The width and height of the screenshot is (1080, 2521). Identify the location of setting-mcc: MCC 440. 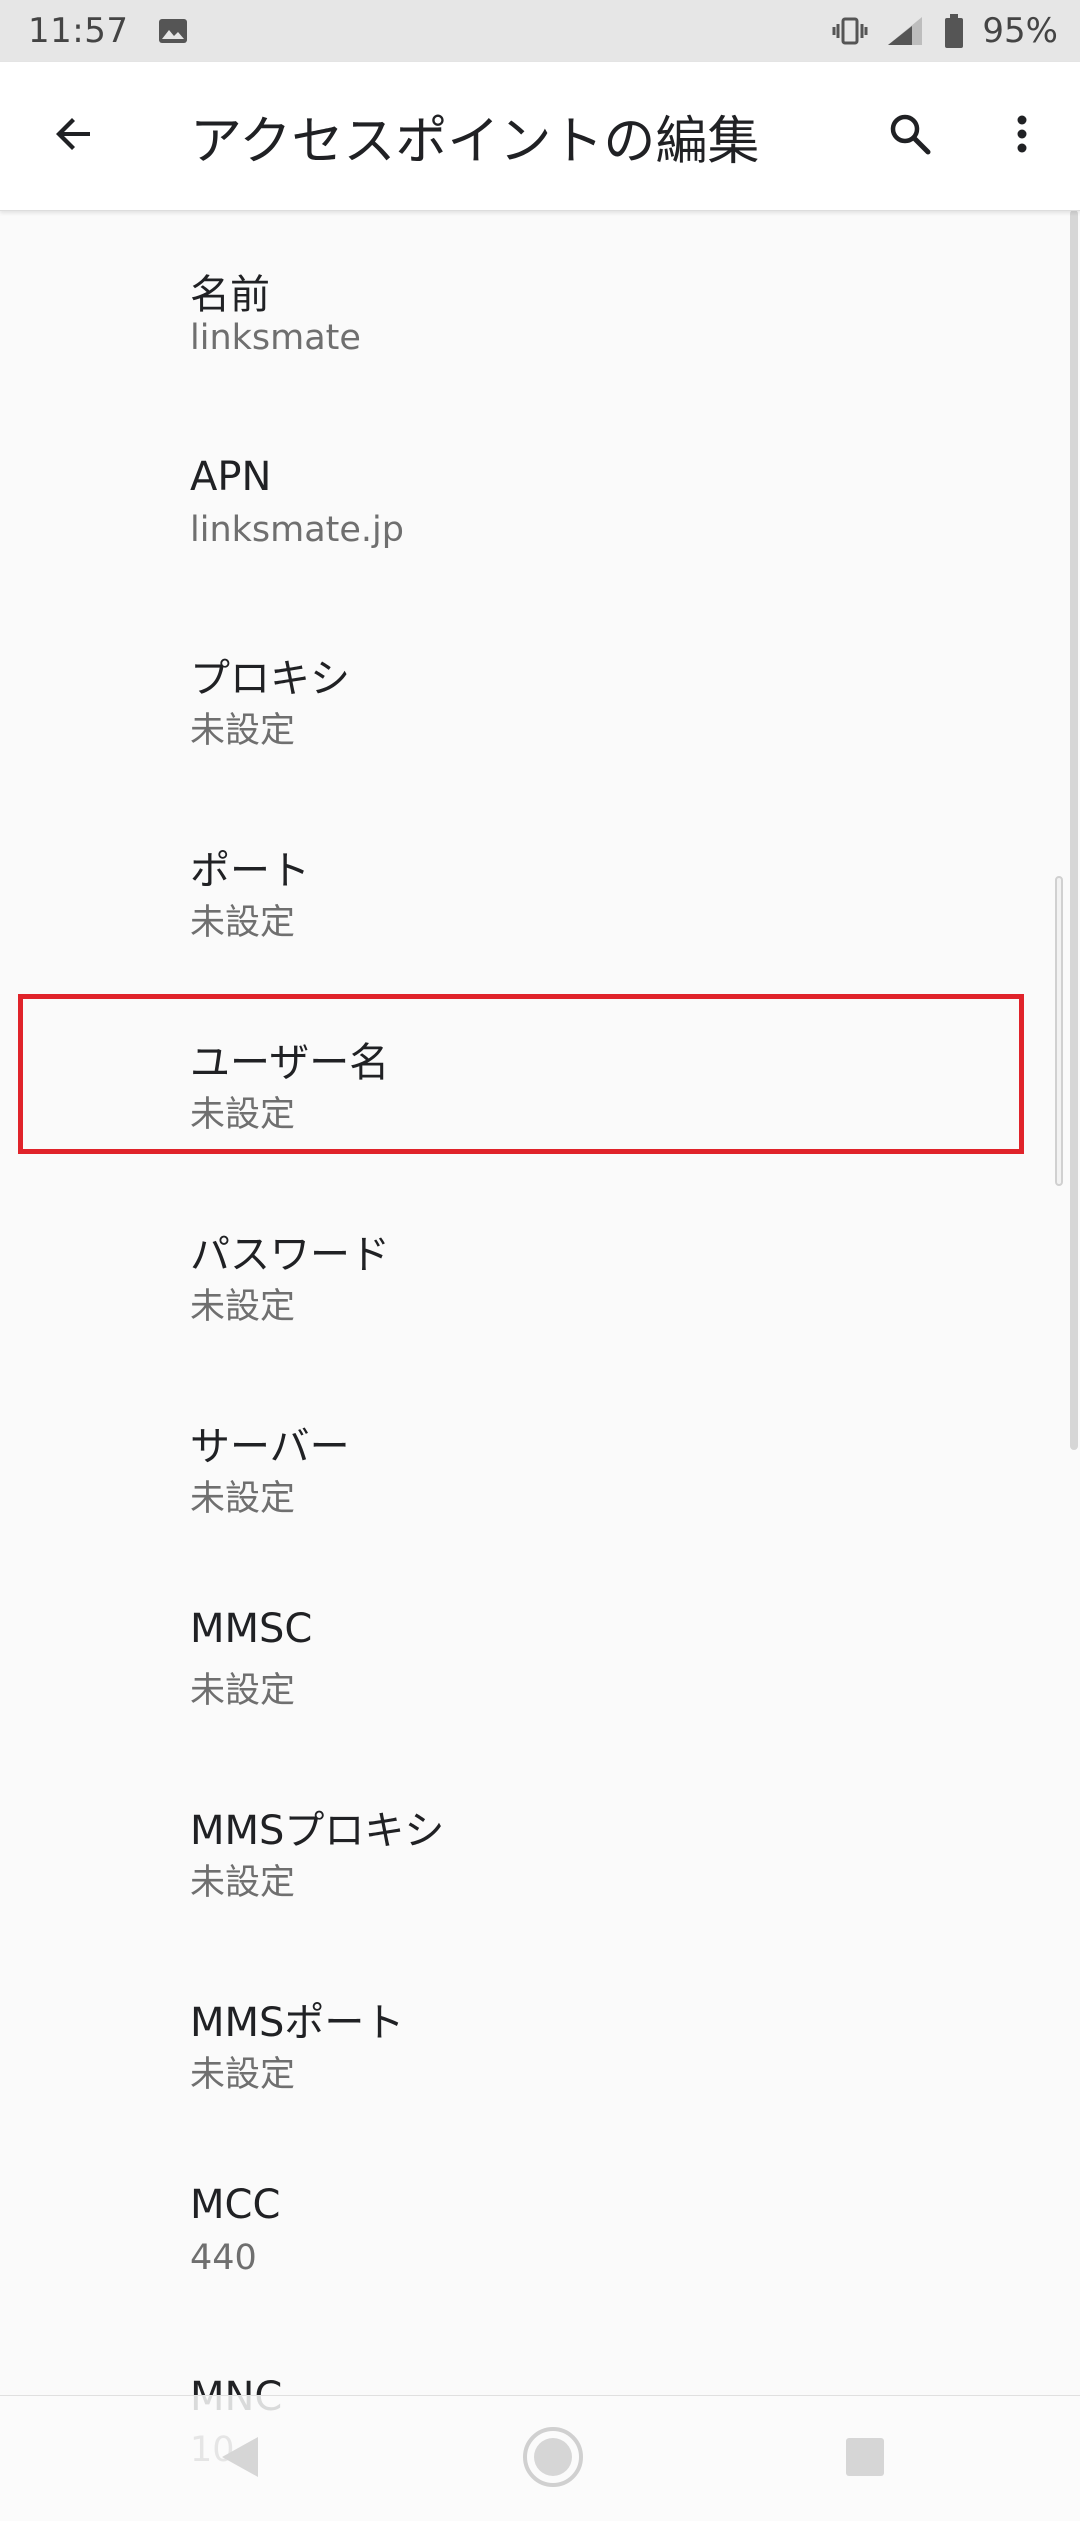
(540, 2226).